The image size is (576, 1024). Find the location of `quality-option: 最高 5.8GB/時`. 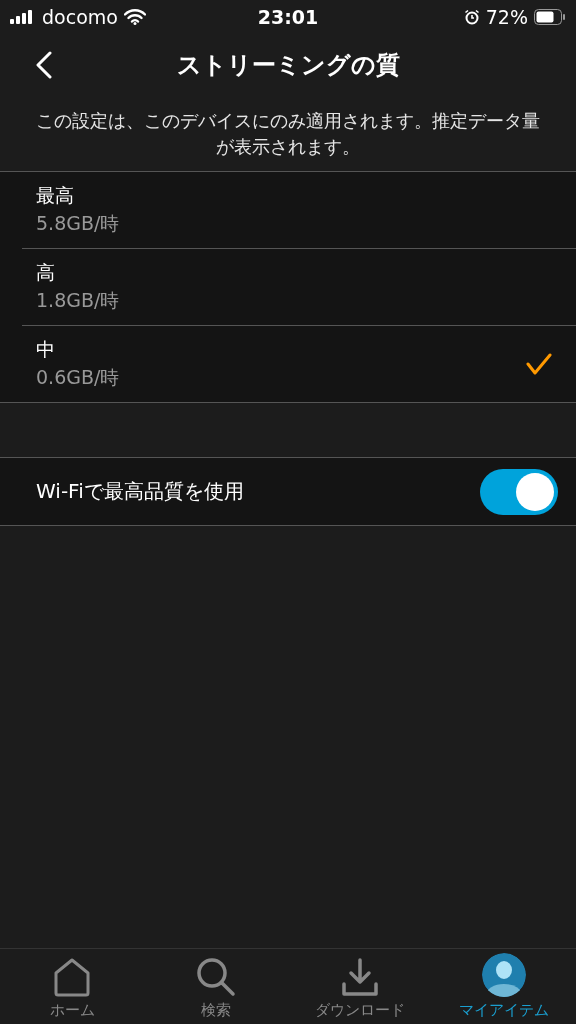

quality-option: 最高 5.8GB/時 is located at coordinates (299, 210).